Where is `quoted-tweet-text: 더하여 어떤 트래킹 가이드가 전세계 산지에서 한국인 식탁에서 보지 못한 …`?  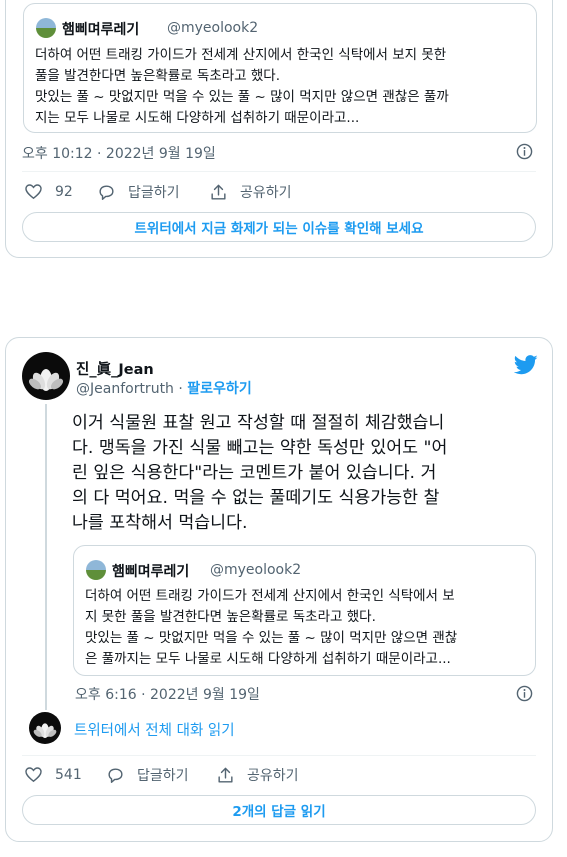 quoted-tweet-text: 더하여 어떤 트래킹 가이드가 전세계 산지에서 한국인 식탁에서 보지 못한 … is located at coordinates (242, 86).